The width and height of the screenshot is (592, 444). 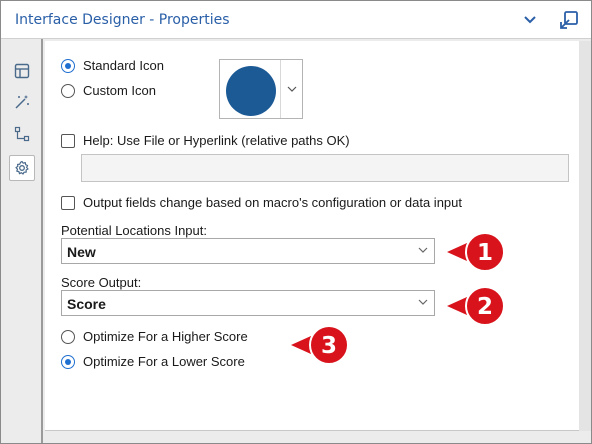 What do you see at coordinates (476, 252) in the screenshot?
I see `callout-marker-1: 1` at bounding box center [476, 252].